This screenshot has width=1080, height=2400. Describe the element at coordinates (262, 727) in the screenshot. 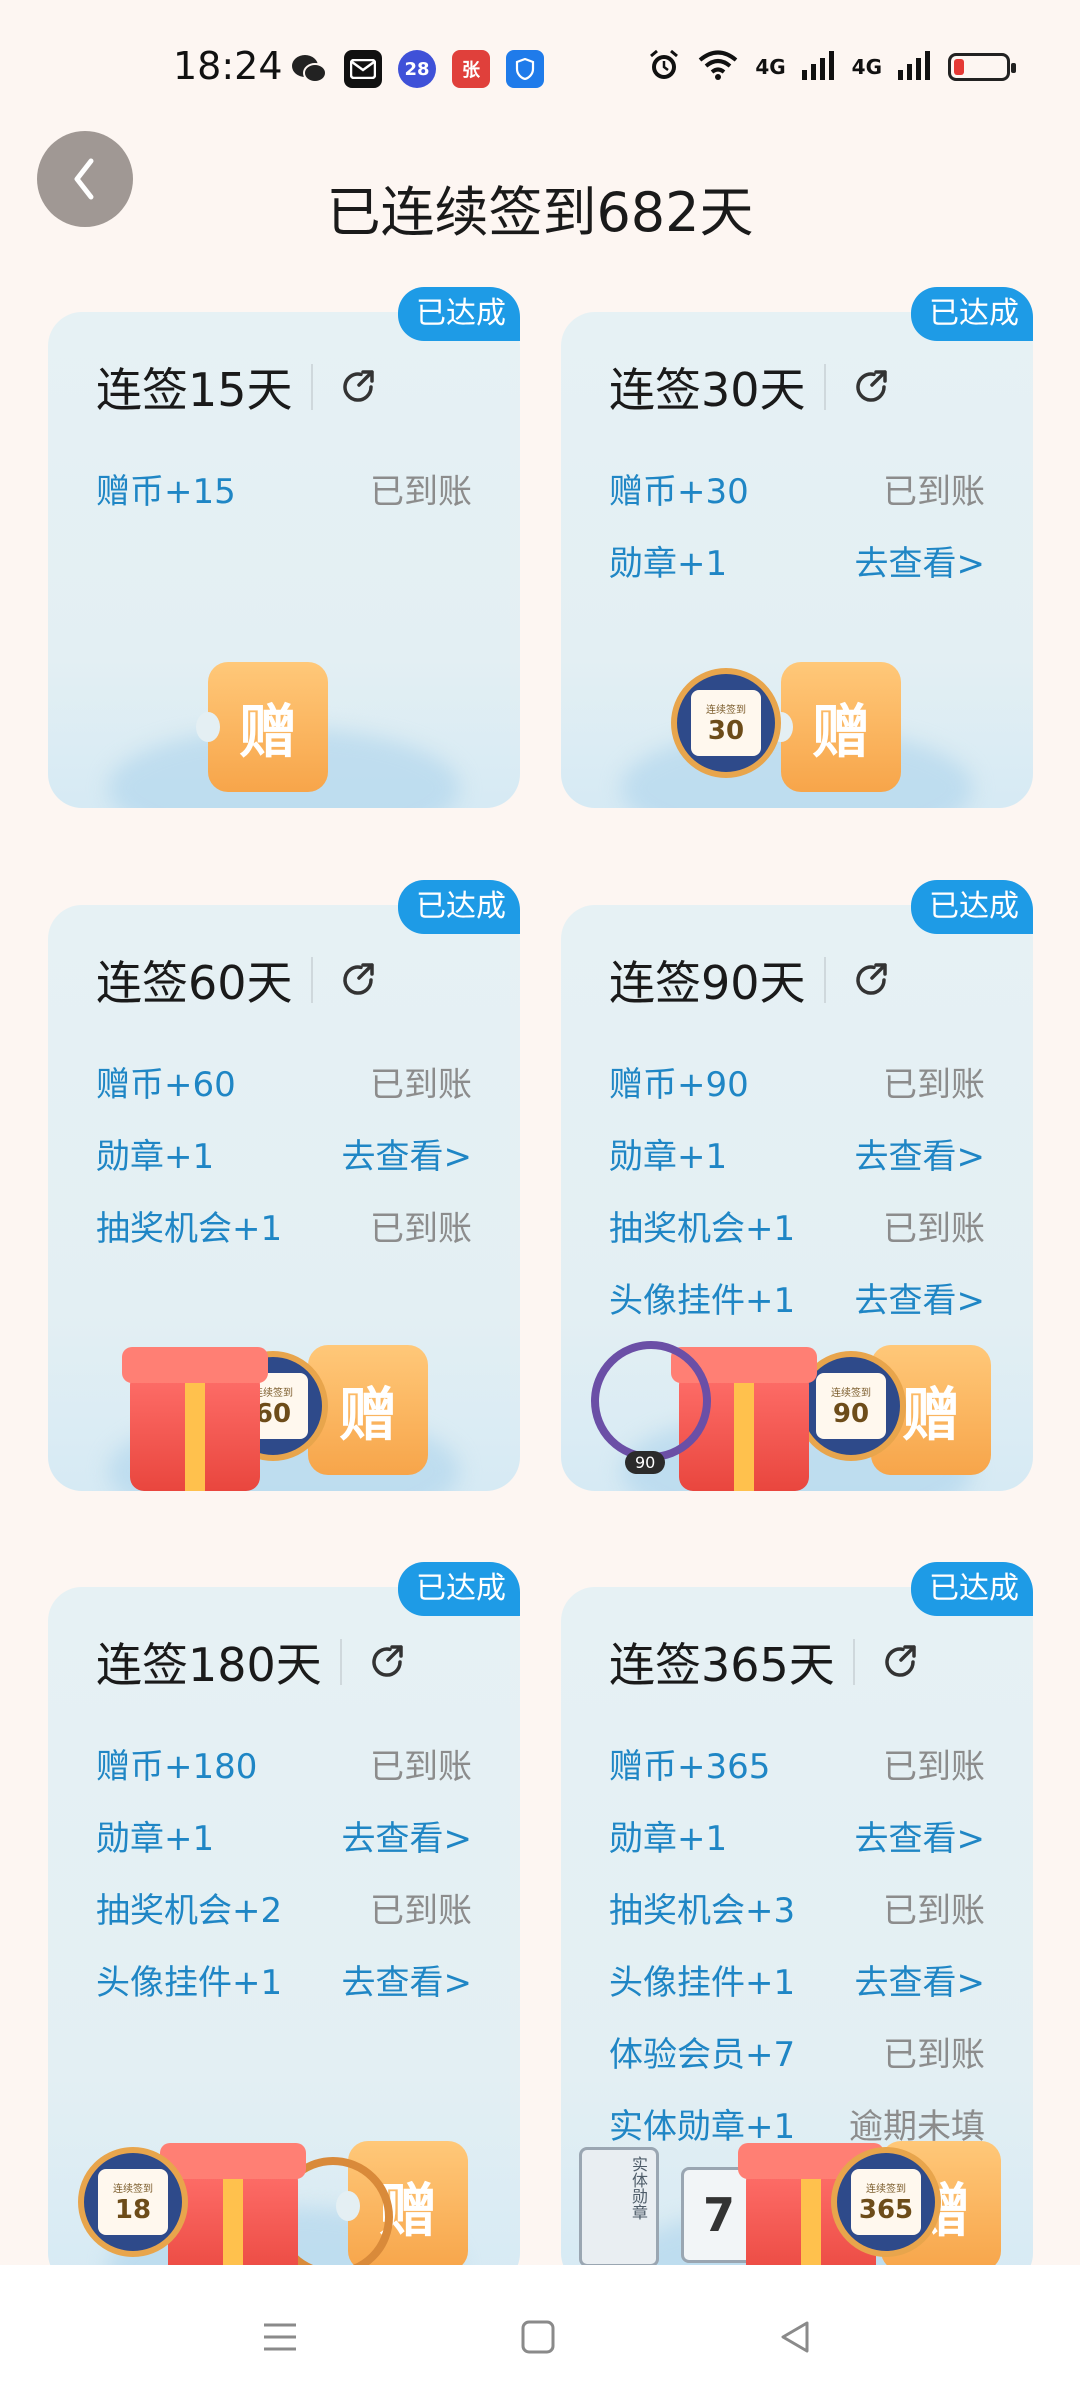

I see `coin-ticket-icon: 赠` at that location.